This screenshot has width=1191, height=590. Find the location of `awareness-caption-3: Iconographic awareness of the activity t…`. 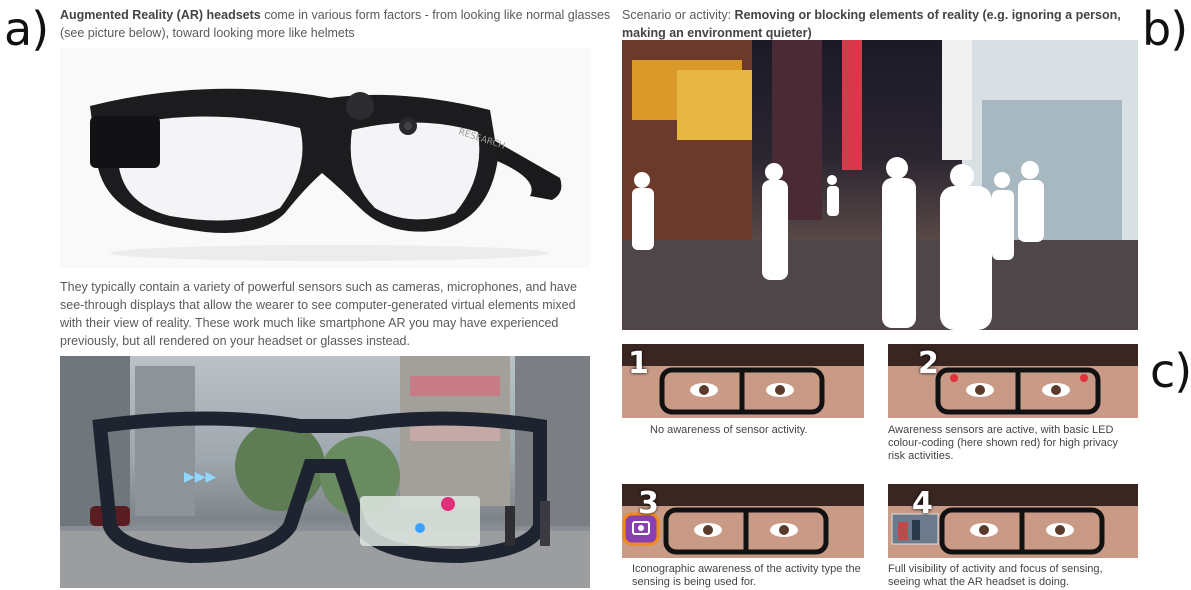

awareness-caption-3: Iconographic awareness of the activity t… is located at coordinates (746, 575).